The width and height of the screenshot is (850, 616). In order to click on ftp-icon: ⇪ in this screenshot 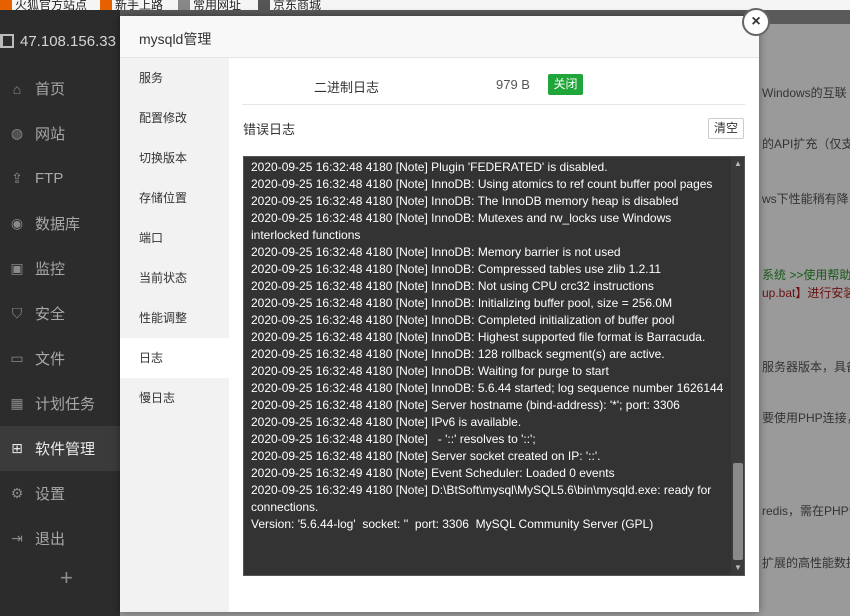, I will do `click(17, 178)`.